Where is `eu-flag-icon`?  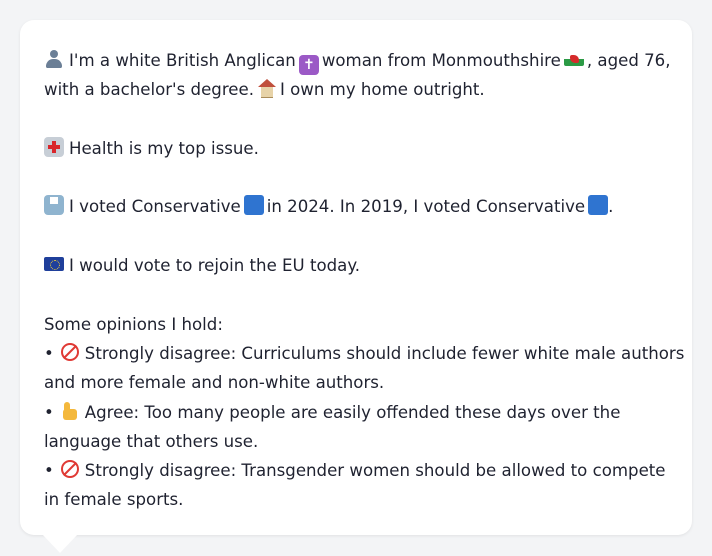 eu-flag-icon is located at coordinates (54, 264).